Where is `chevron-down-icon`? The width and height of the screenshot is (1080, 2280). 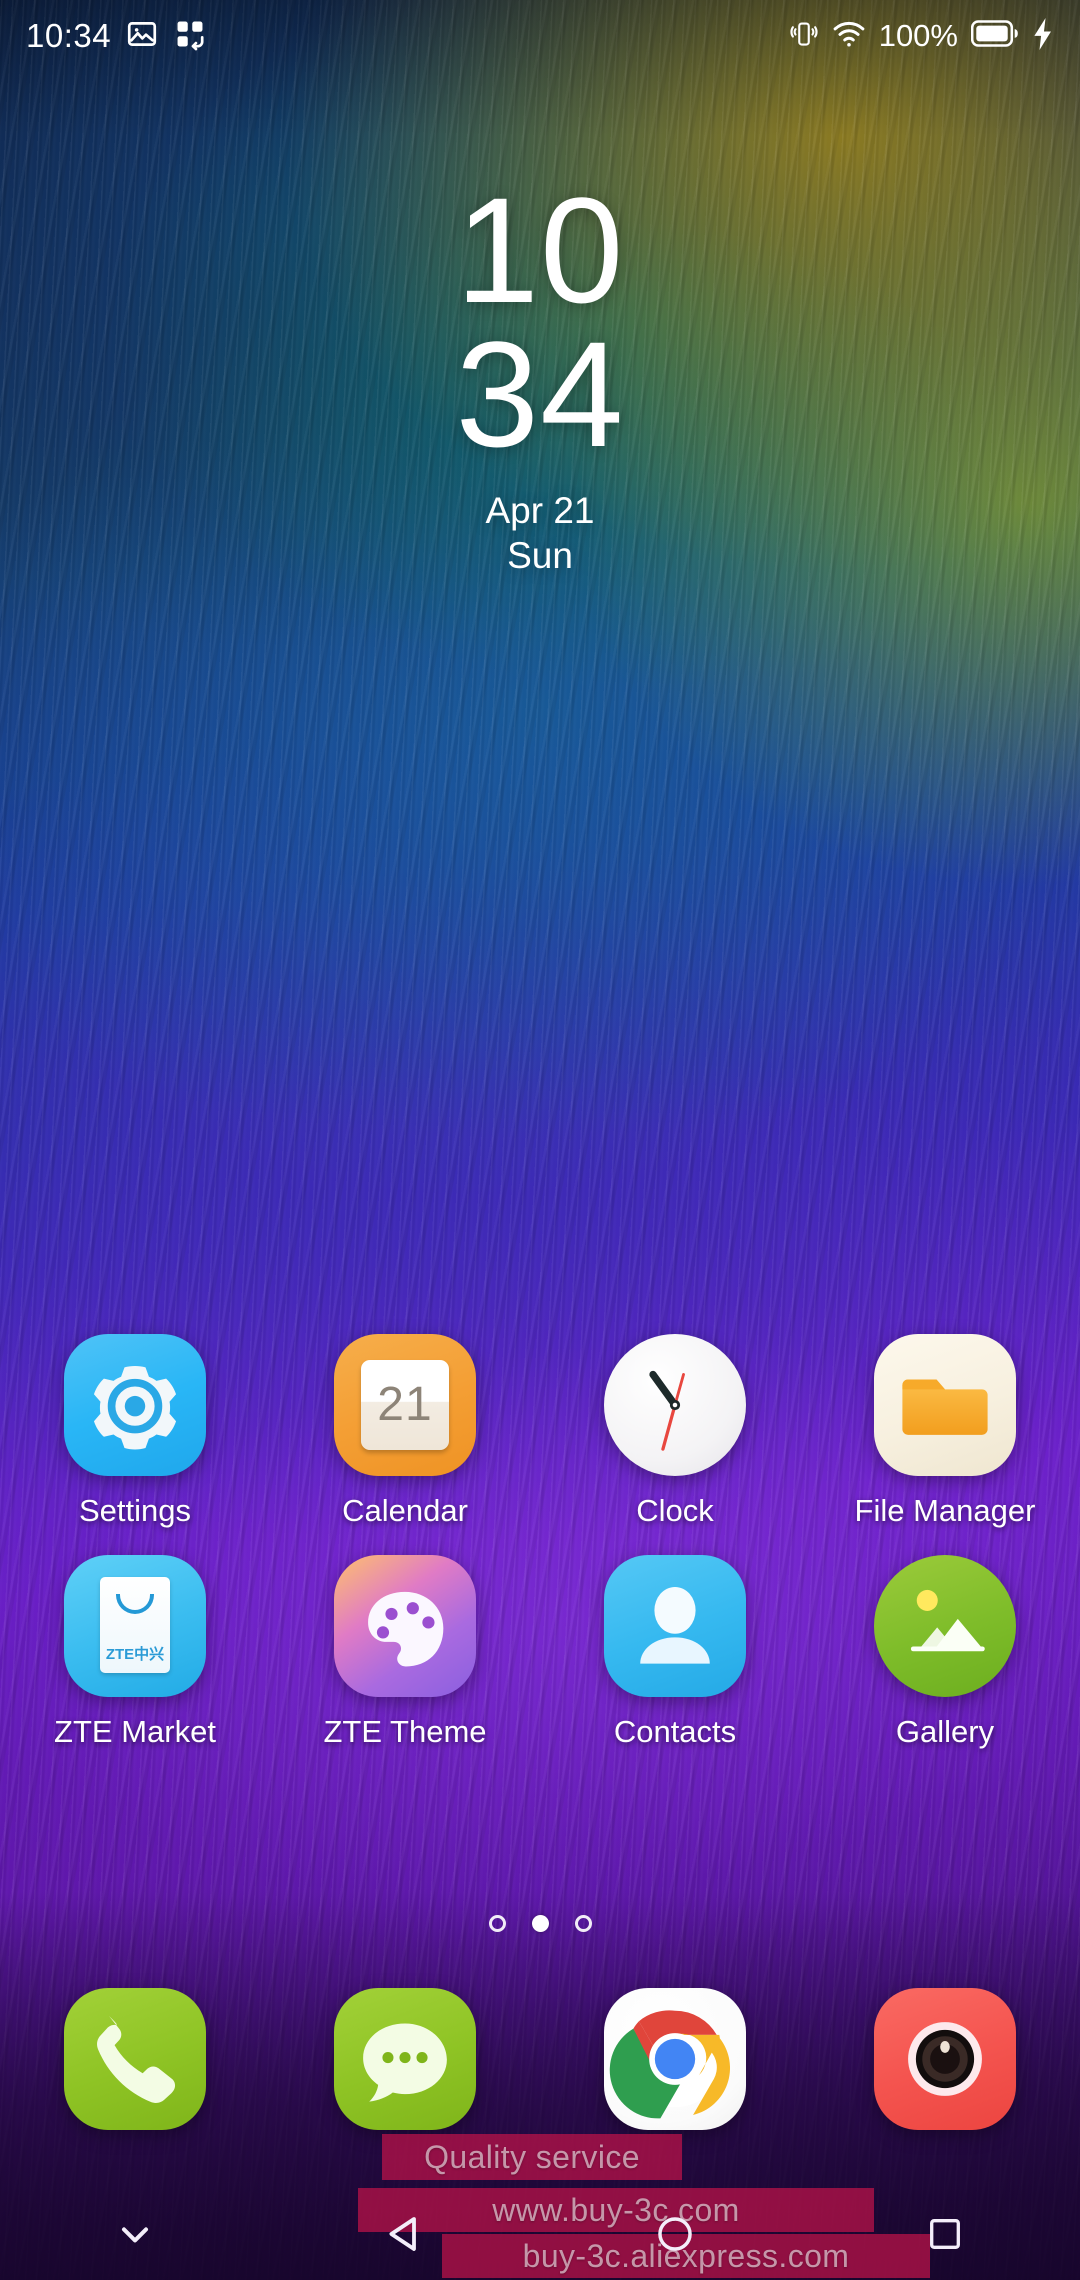 chevron-down-icon is located at coordinates (135, 2235).